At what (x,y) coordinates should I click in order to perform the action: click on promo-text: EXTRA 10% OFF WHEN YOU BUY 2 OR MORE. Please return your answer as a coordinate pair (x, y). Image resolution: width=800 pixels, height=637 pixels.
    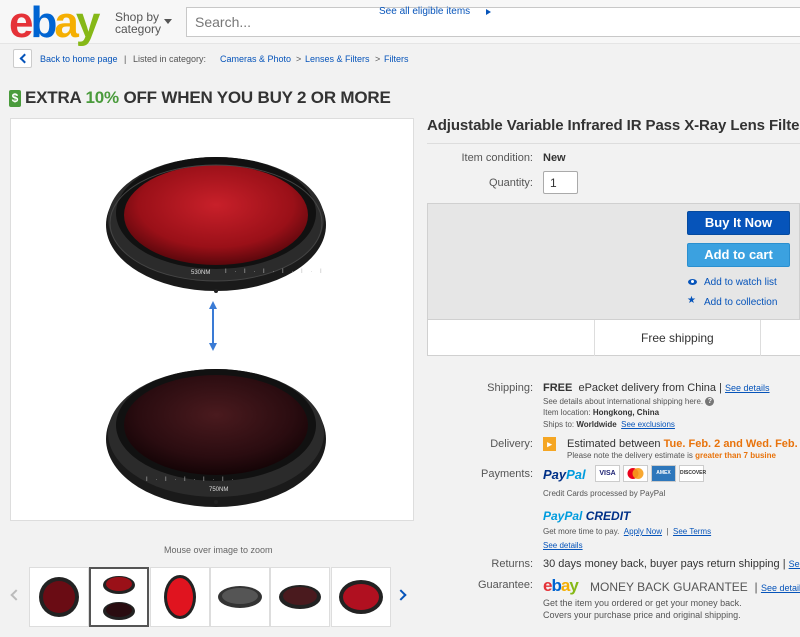
    Looking at the image, I should click on (208, 97).